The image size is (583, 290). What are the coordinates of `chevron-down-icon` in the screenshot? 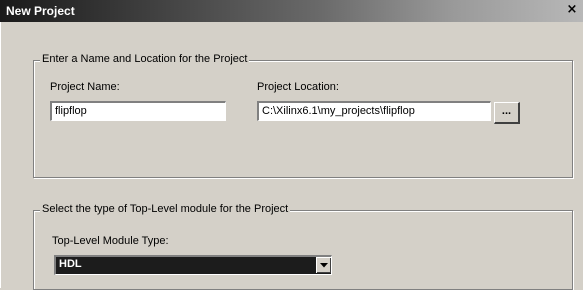 It's located at (323, 265).